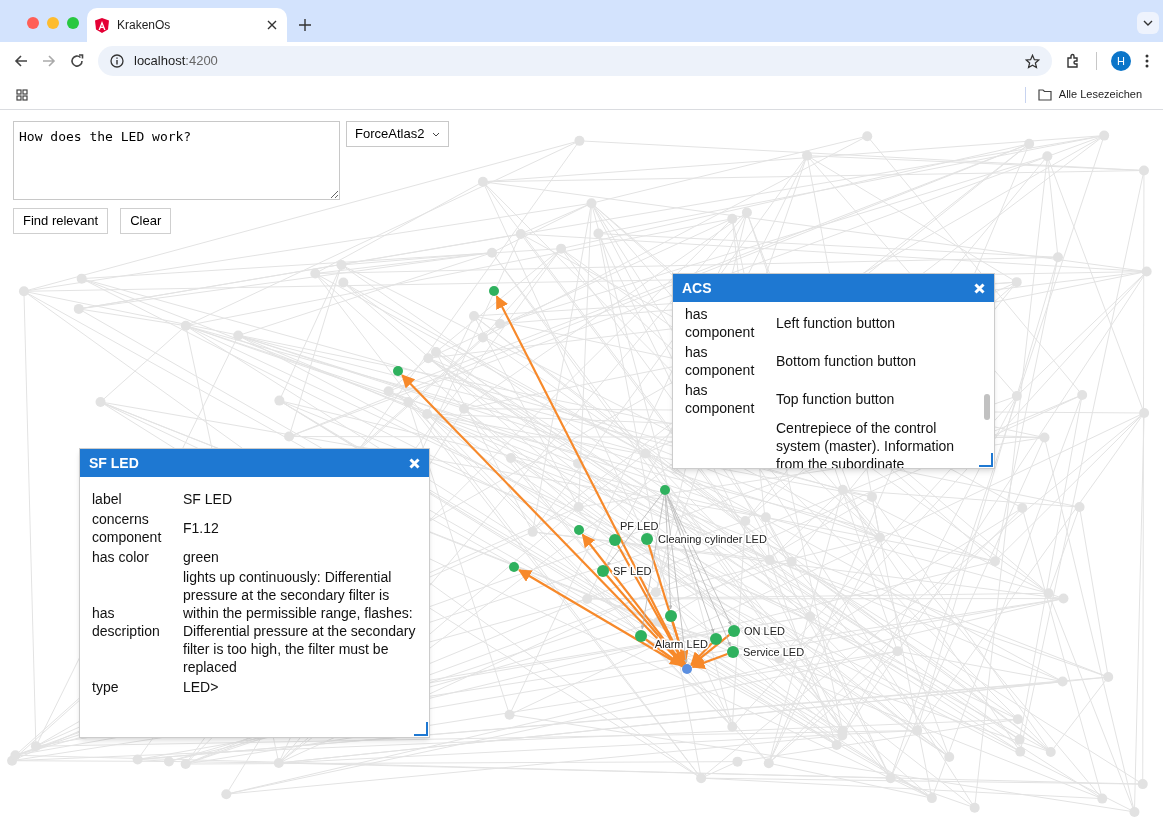 The height and width of the screenshot is (823, 1163). What do you see at coordinates (146, 221) in the screenshot?
I see `clear-button: Clear` at bounding box center [146, 221].